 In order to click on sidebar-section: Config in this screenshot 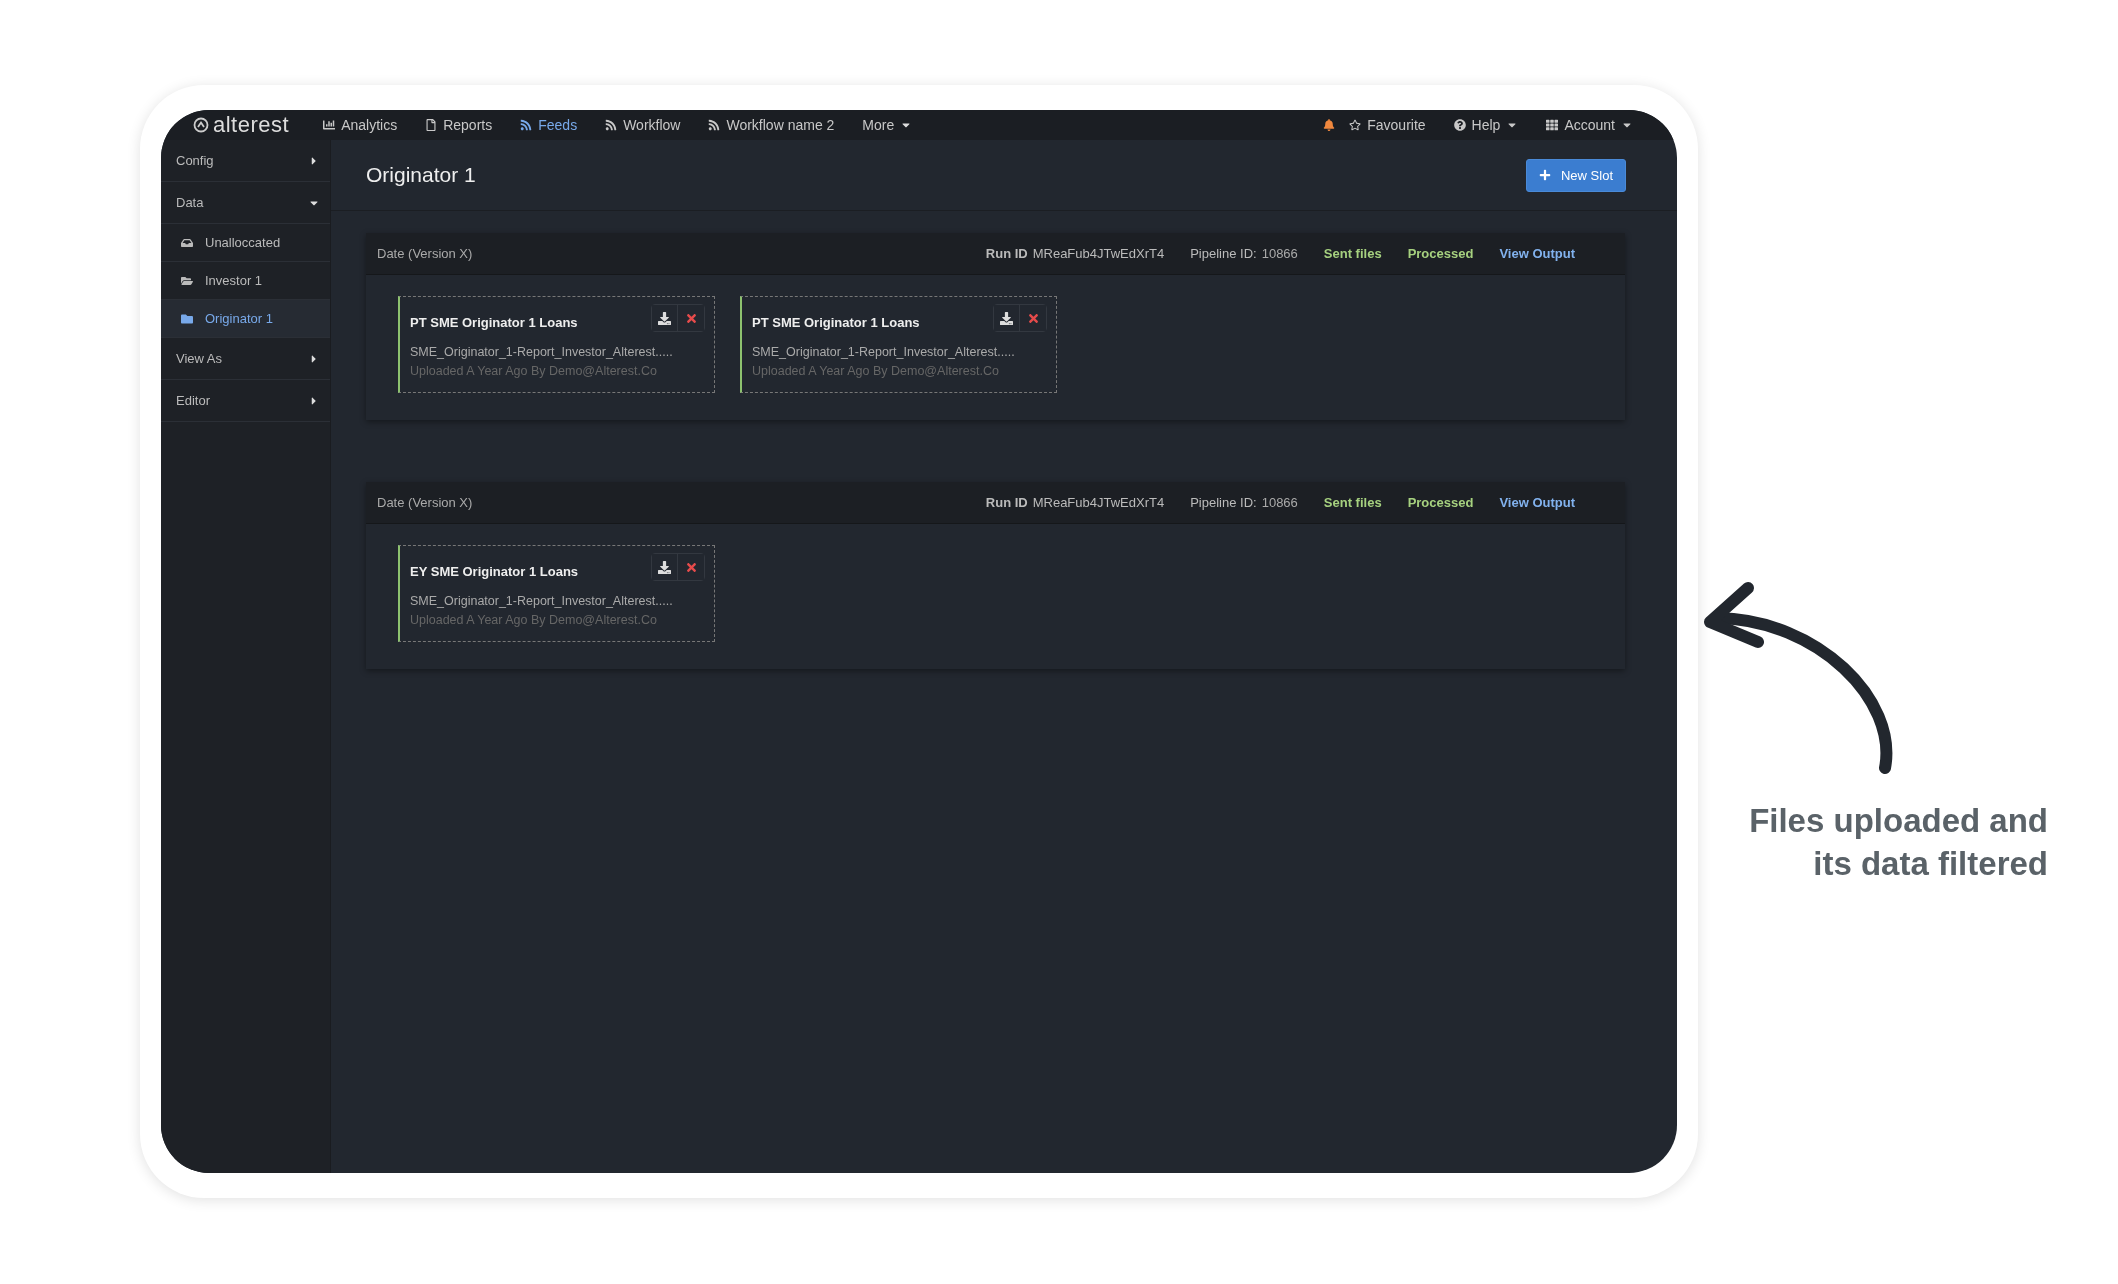, I will do `click(245, 161)`.